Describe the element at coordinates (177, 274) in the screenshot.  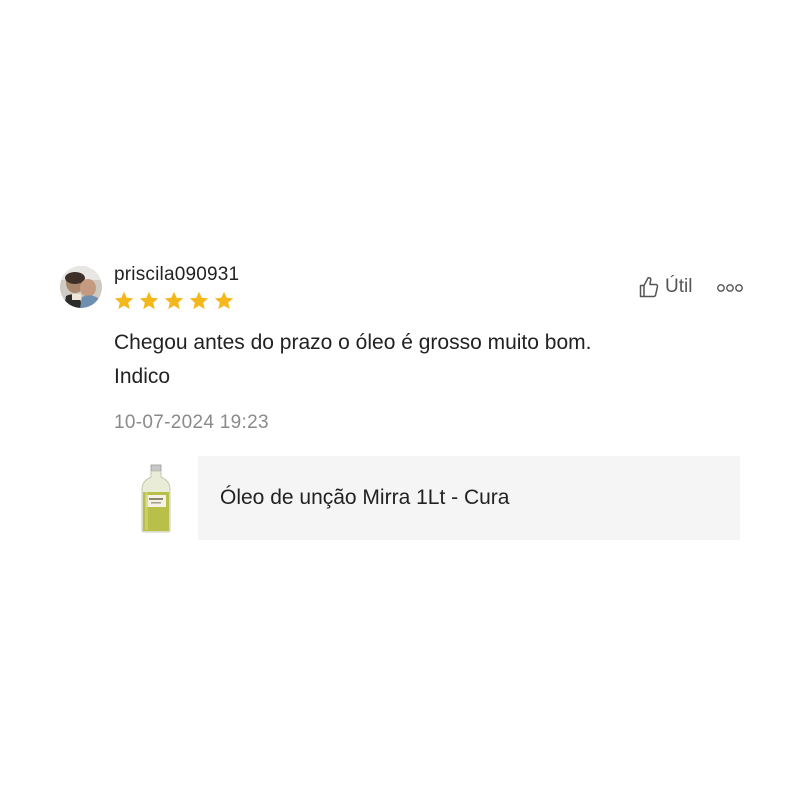
I see `username: priscila090931` at that location.